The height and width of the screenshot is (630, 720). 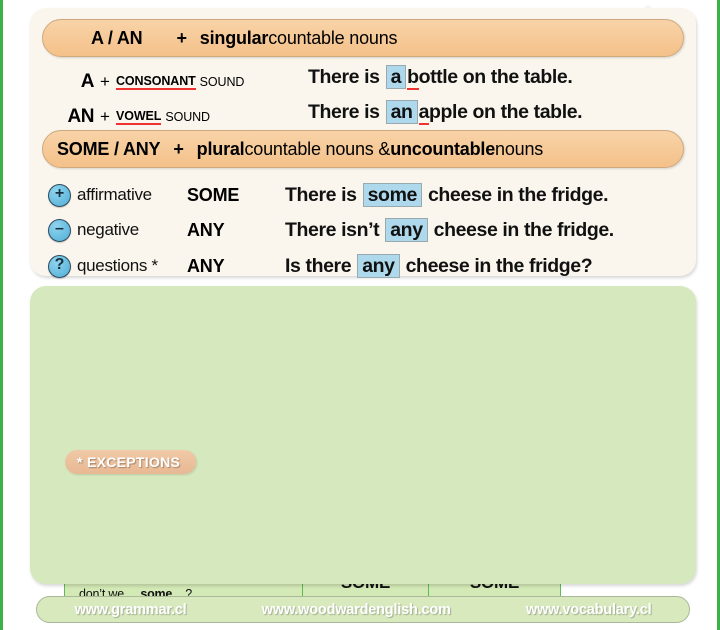 I want to click on plus-circle-icon: +, so click(x=59, y=195).